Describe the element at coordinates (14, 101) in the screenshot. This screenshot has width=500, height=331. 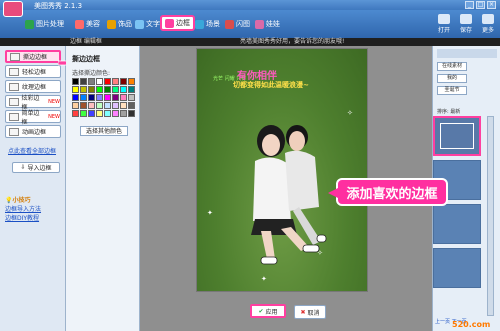
I see `colorful-frame-icon` at that location.